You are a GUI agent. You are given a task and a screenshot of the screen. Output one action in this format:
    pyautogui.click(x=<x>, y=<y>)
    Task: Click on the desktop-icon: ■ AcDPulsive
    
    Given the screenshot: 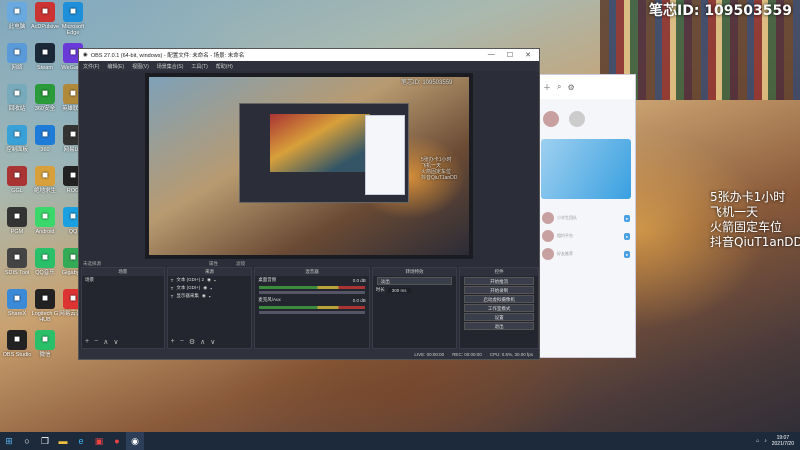 What is the action you would take?
    pyautogui.click(x=45, y=16)
    